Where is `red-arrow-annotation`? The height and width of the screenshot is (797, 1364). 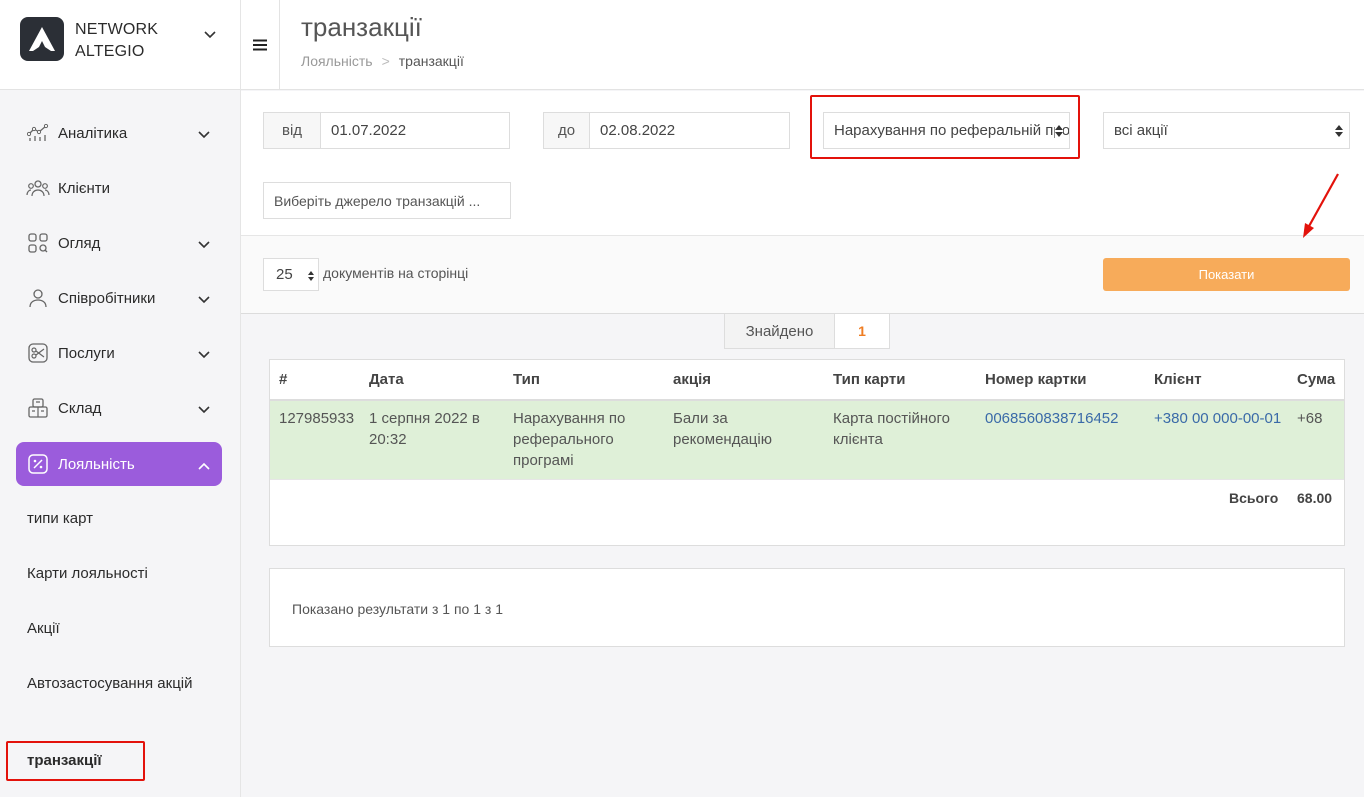
red-arrow-annotation is located at coordinates (1321, 205).